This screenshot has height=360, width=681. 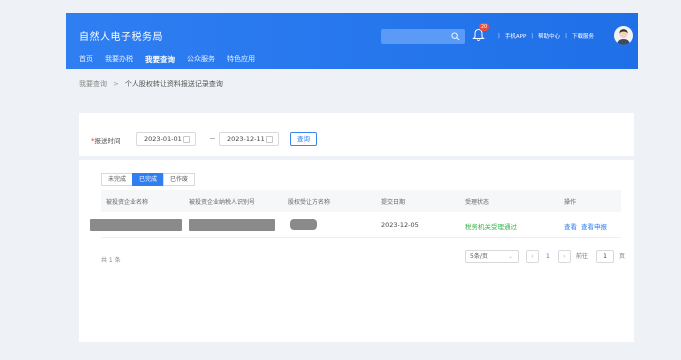 I want to click on submit-date-cell: 2023-12-05, so click(x=400, y=225).